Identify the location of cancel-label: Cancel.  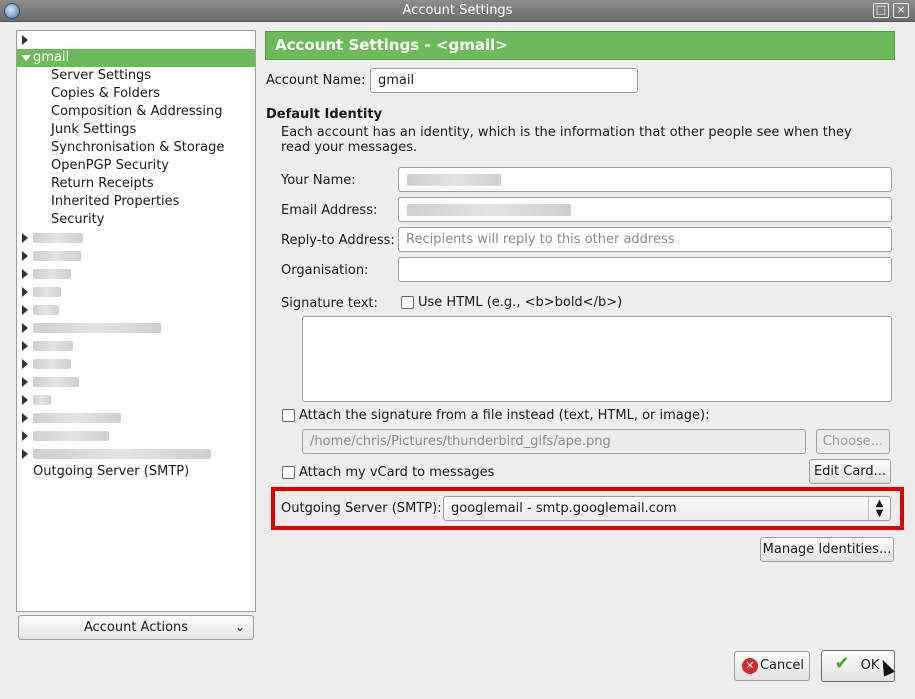
(782, 665).